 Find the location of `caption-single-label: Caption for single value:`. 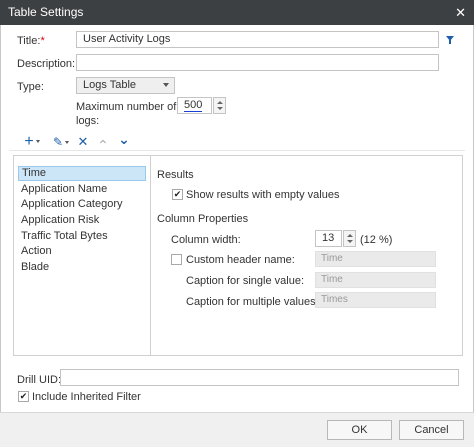

caption-single-label: Caption for single value: is located at coordinates (245, 281).